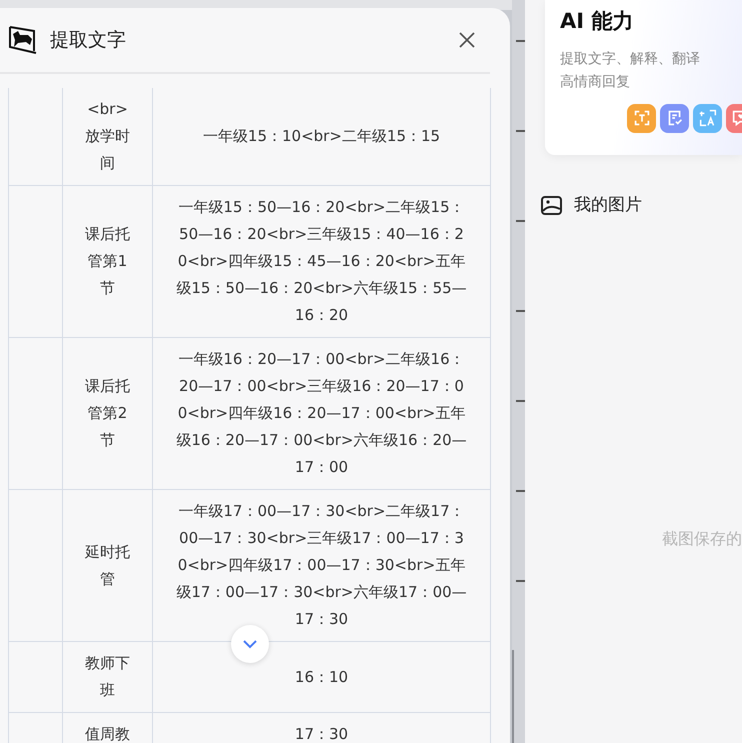 This screenshot has height=743, width=742. What do you see at coordinates (702, 539) in the screenshot?
I see `empty-hint: 截图保存的` at bounding box center [702, 539].